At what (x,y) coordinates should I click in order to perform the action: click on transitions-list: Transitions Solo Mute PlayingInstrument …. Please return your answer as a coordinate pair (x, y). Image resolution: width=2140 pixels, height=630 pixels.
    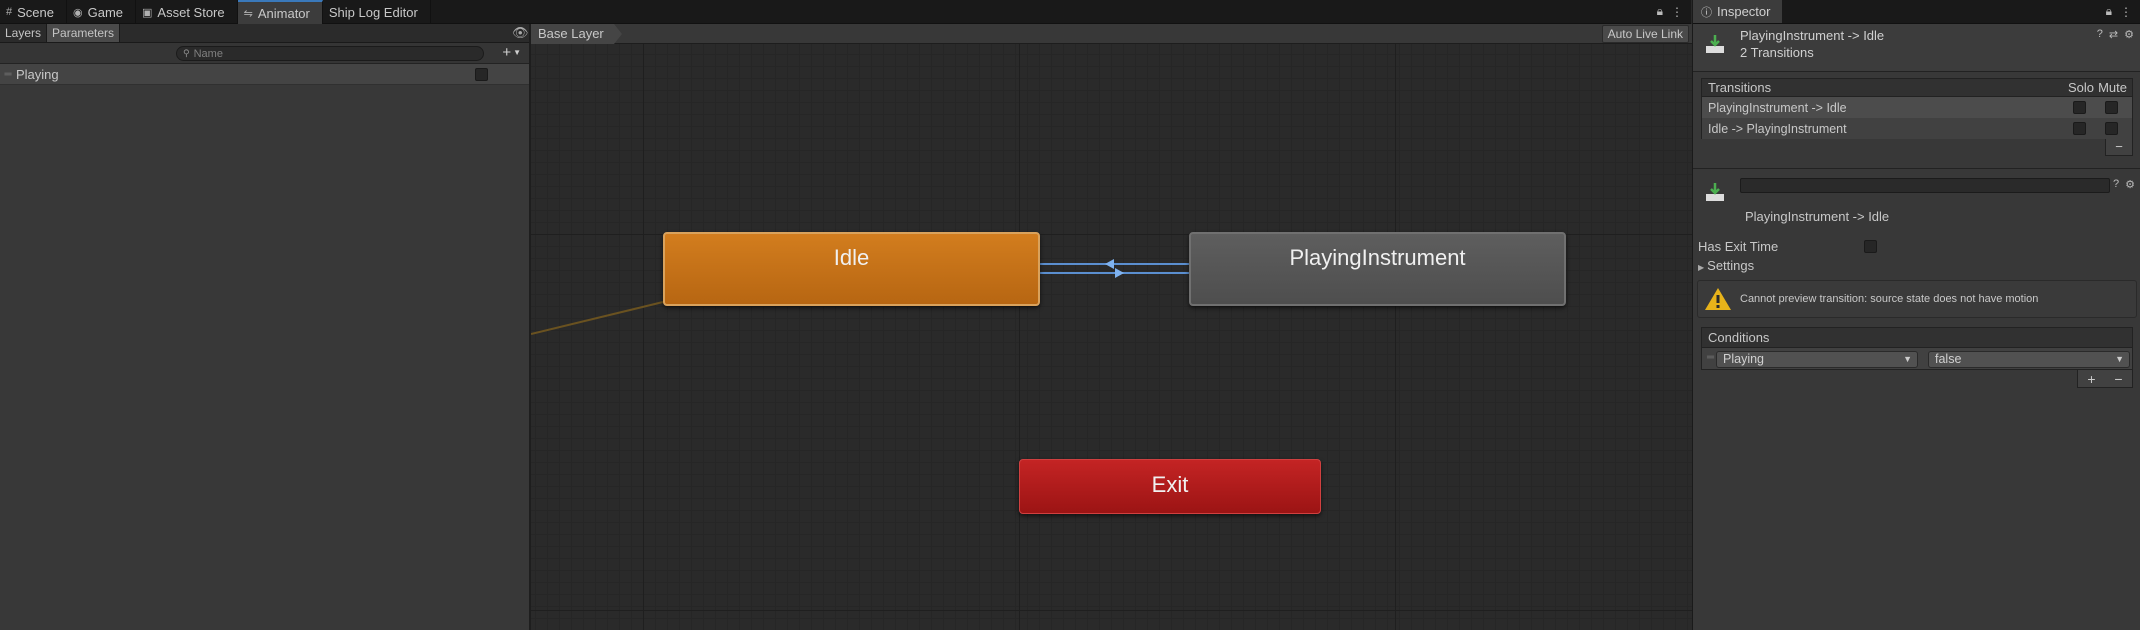
    Looking at the image, I should click on (1917, 117).